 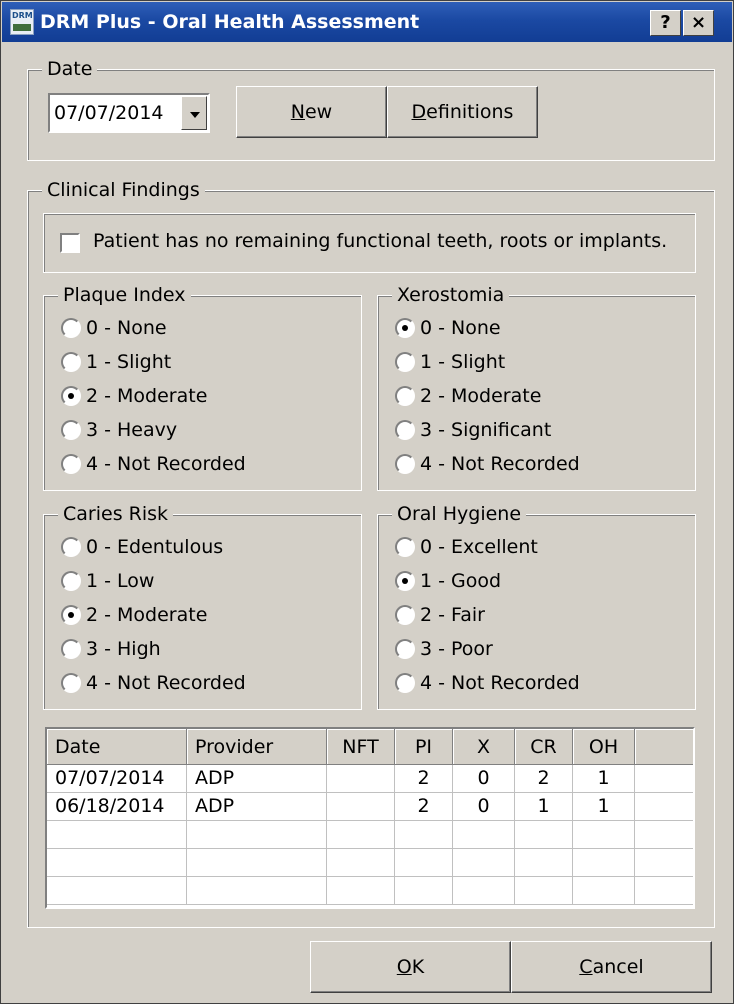 What do you see at coordinates (544, 747) in the screenshot?
I see `column-header-cr: CR` at bounding box center [544, 747].